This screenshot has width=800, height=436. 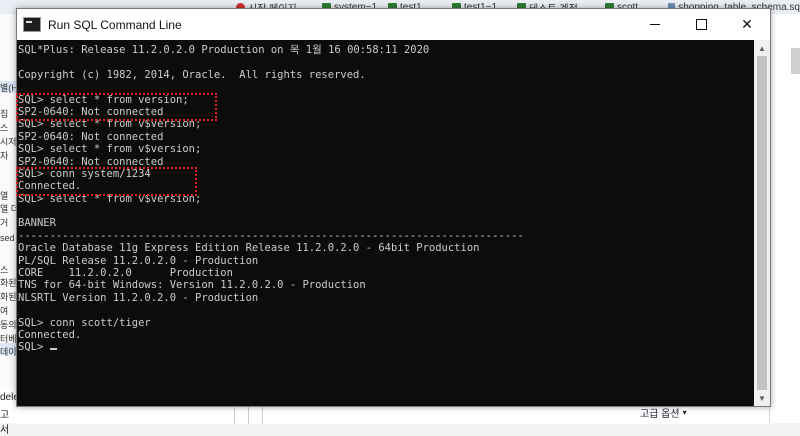 I want to click on console-scrollbar: ▲ ▼, so click(x=762, y=223).